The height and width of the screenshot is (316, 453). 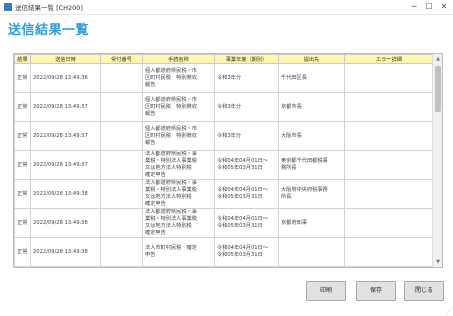 What do you see at coordinates (65, 59) in the screenshot?
I see `column-header-sent-datetime: 送信日時` at bounding box center [65, 59].